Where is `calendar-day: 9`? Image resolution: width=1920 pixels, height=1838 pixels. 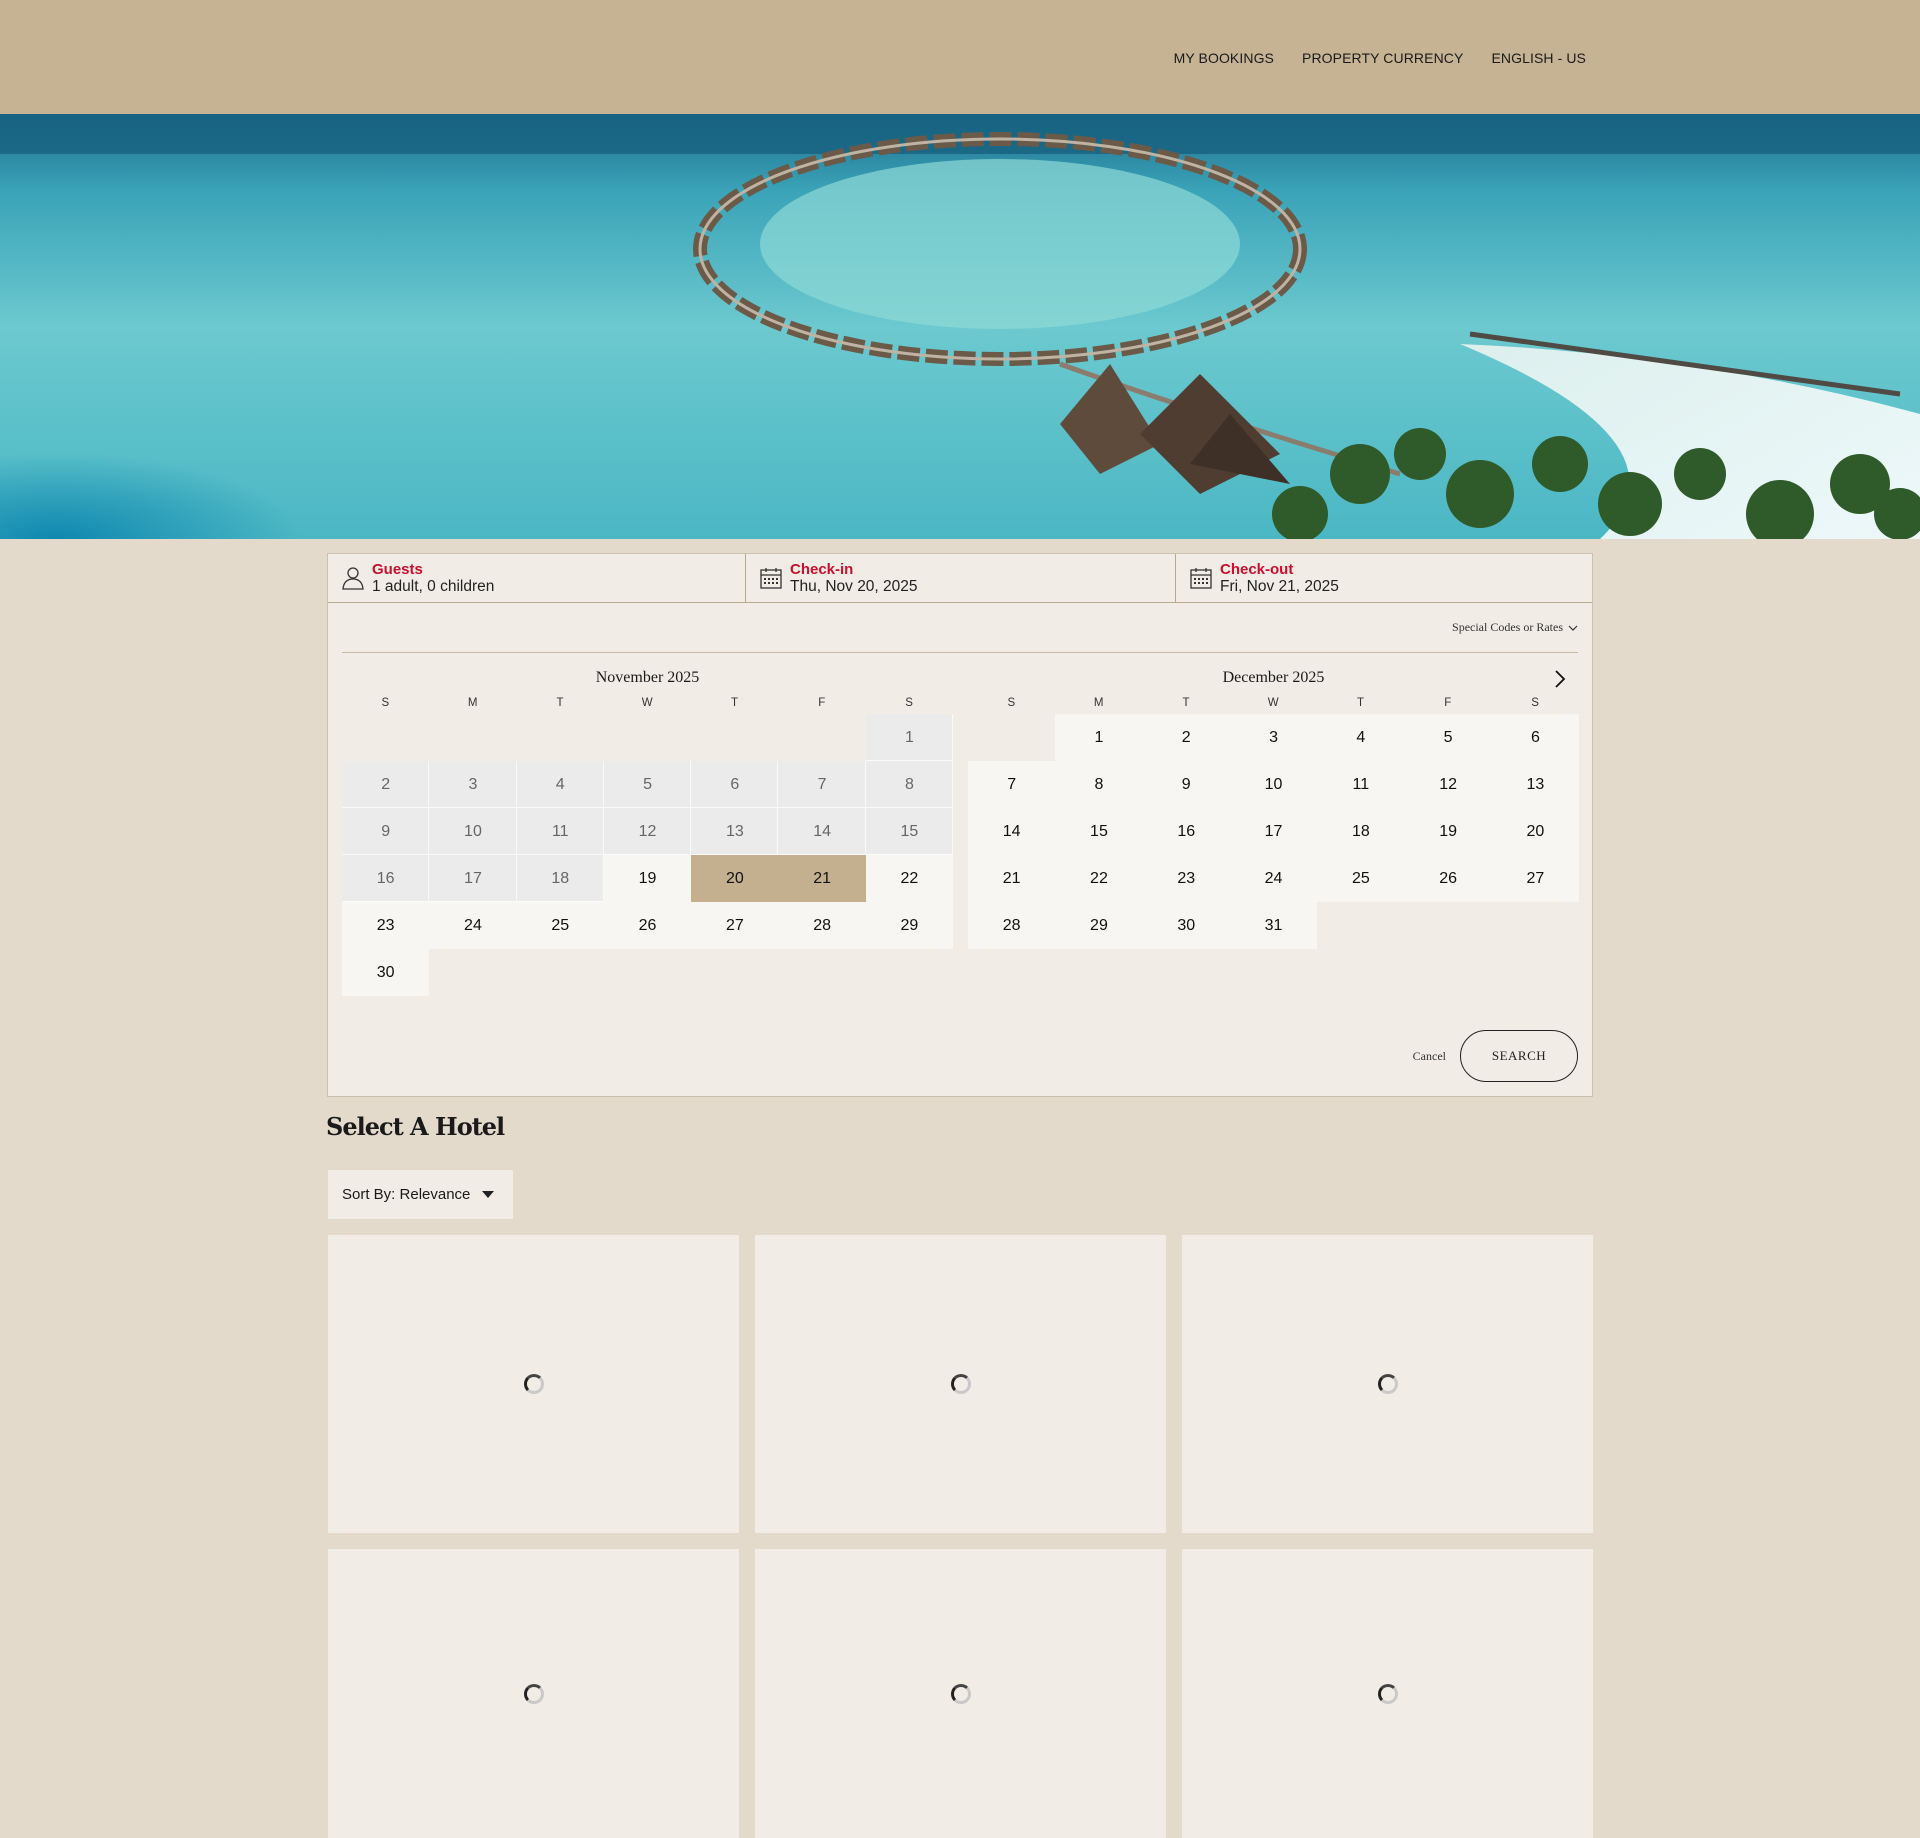
calendar-day: 9 is located at coordinates (1186, 784).